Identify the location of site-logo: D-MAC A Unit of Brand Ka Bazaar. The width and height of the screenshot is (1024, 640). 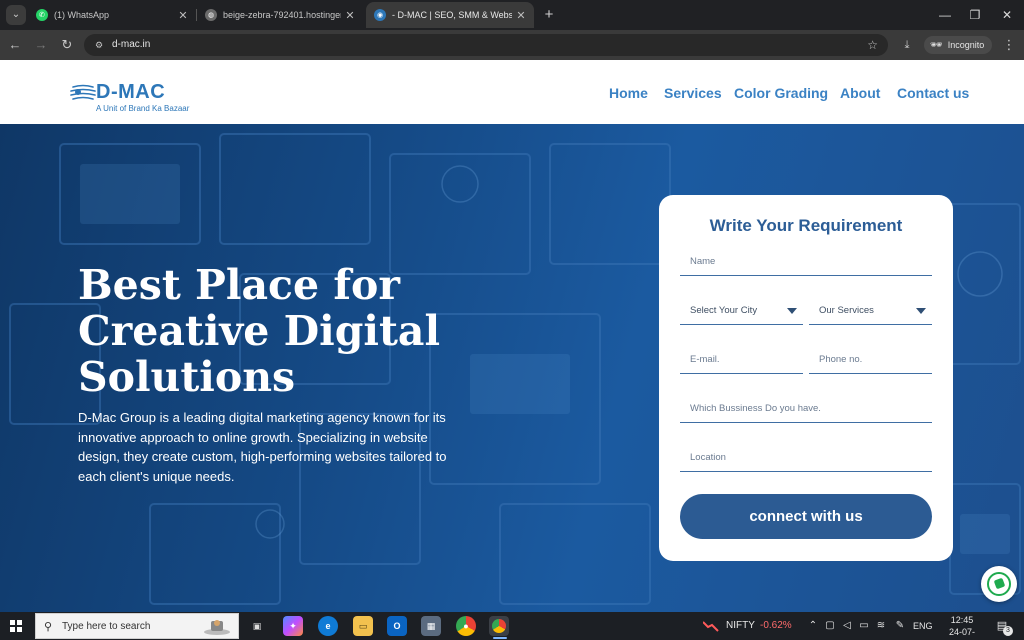
(135, 99).